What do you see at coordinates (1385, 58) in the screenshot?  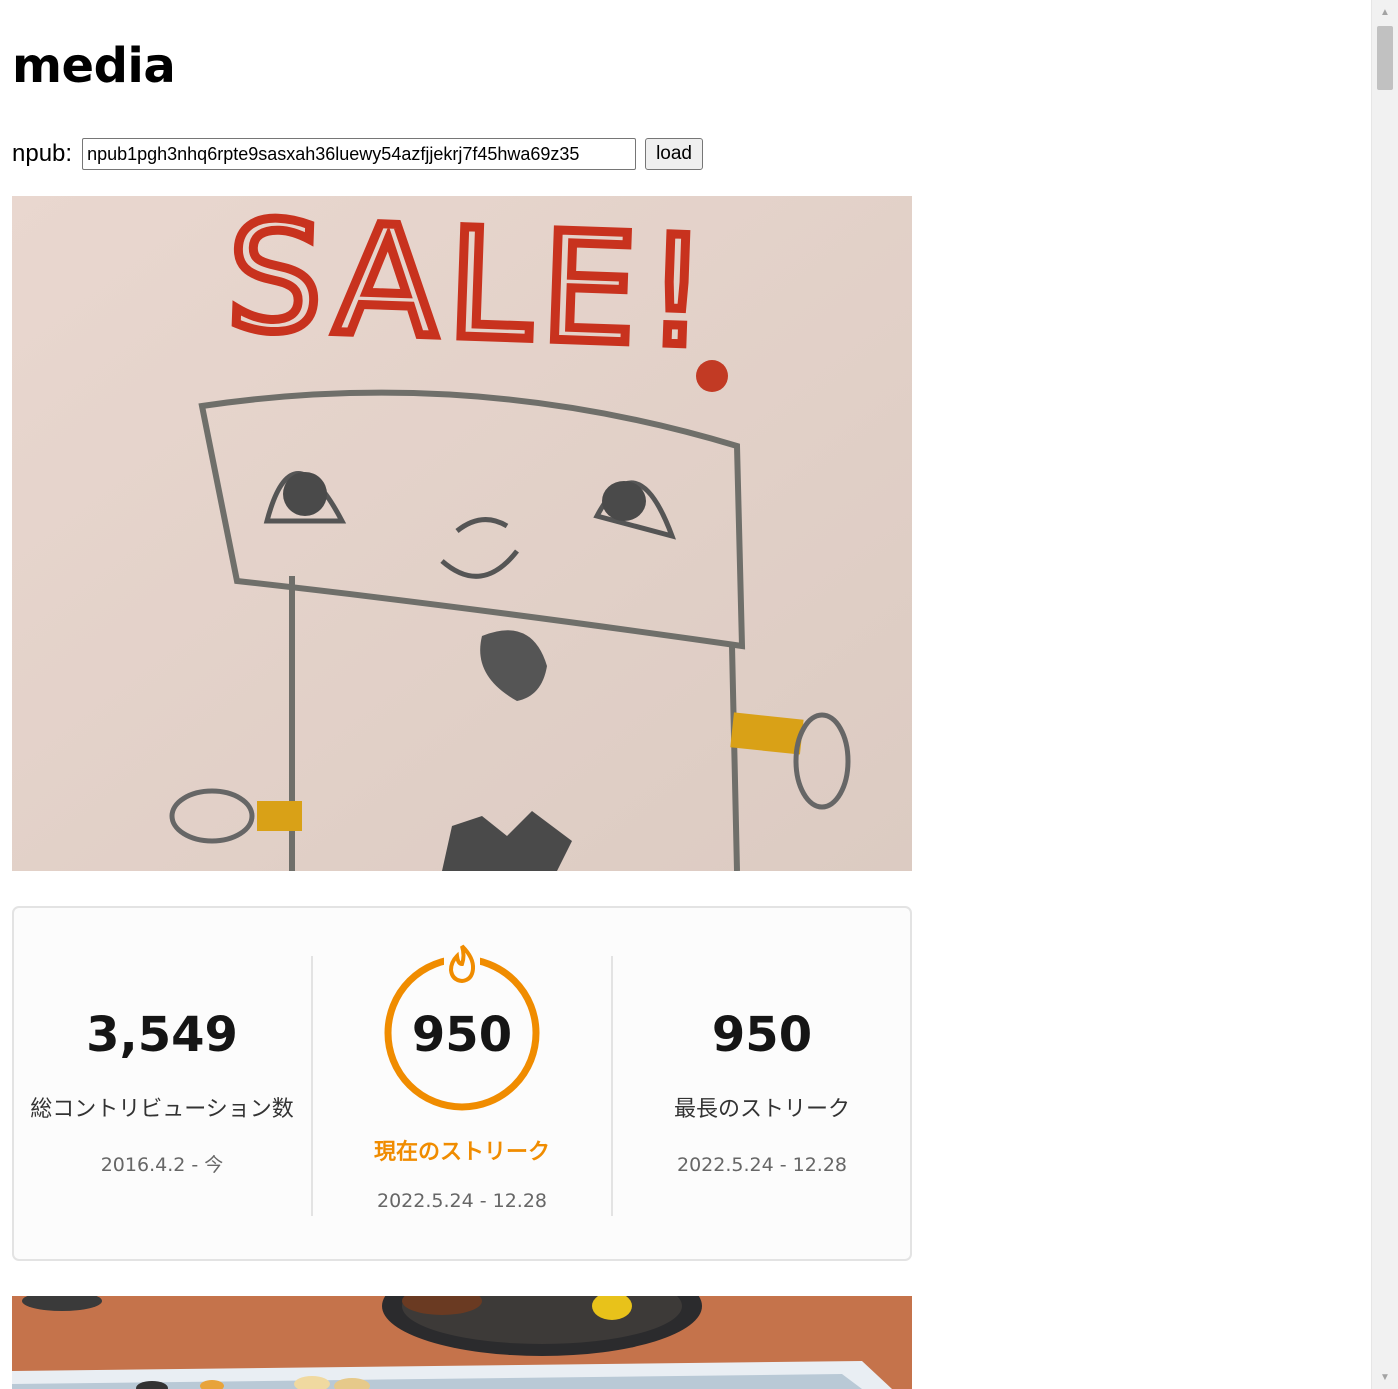 I see `scrollbar-thumb` at bounding box center [1385, 58].